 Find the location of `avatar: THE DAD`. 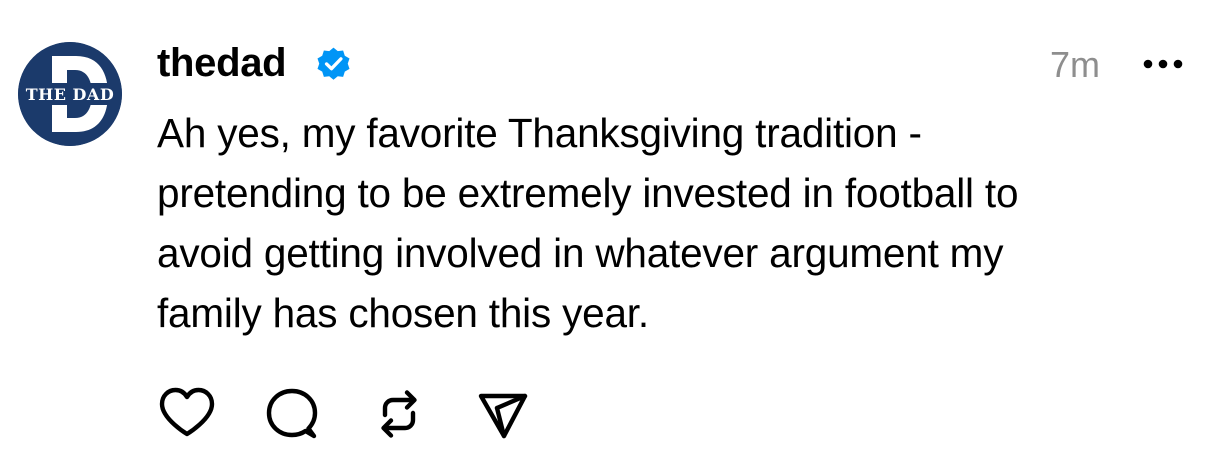

avatar: THE DAD is located at coordinates (70, 94).